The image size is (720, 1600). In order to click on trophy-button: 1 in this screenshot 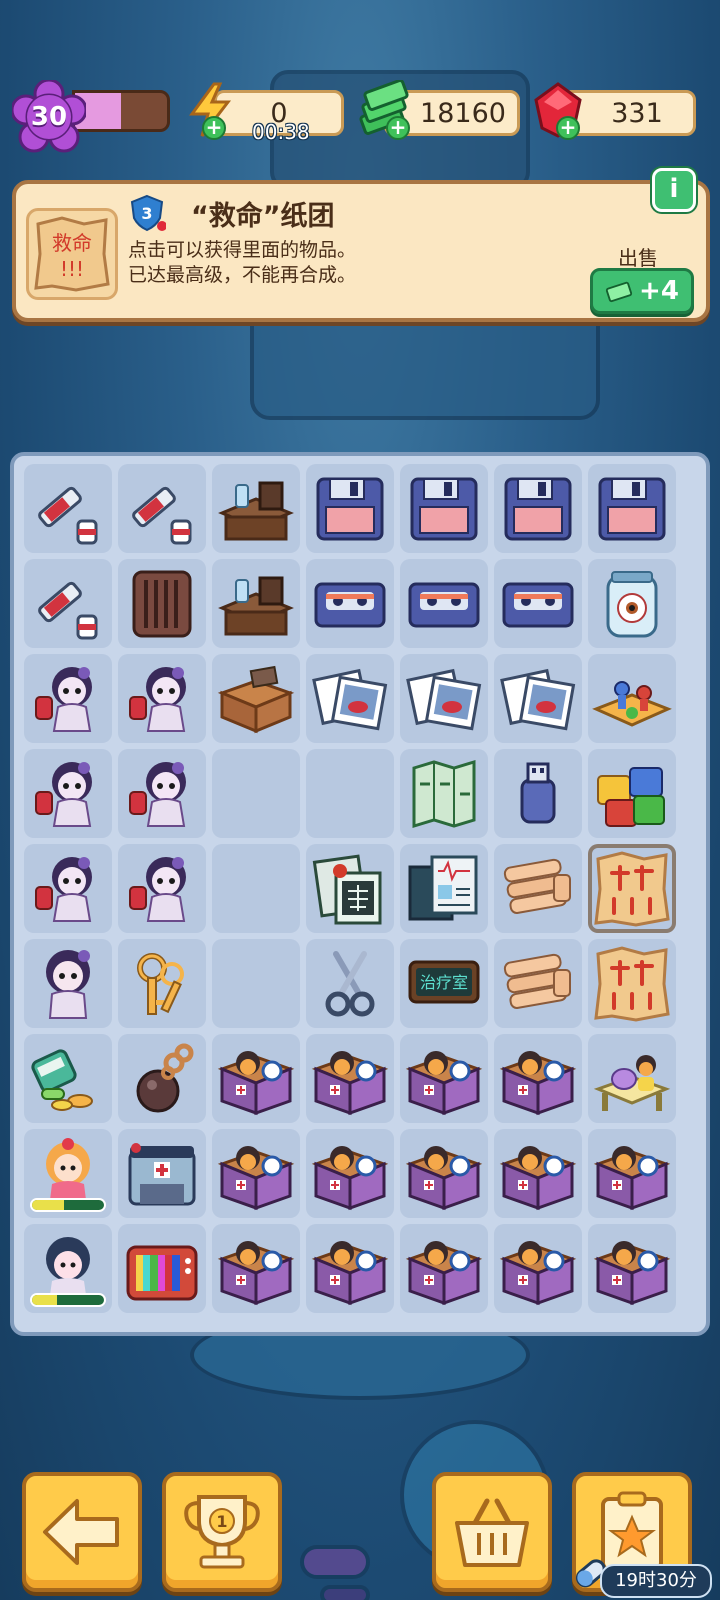, I will do `click(222, 1532)`.